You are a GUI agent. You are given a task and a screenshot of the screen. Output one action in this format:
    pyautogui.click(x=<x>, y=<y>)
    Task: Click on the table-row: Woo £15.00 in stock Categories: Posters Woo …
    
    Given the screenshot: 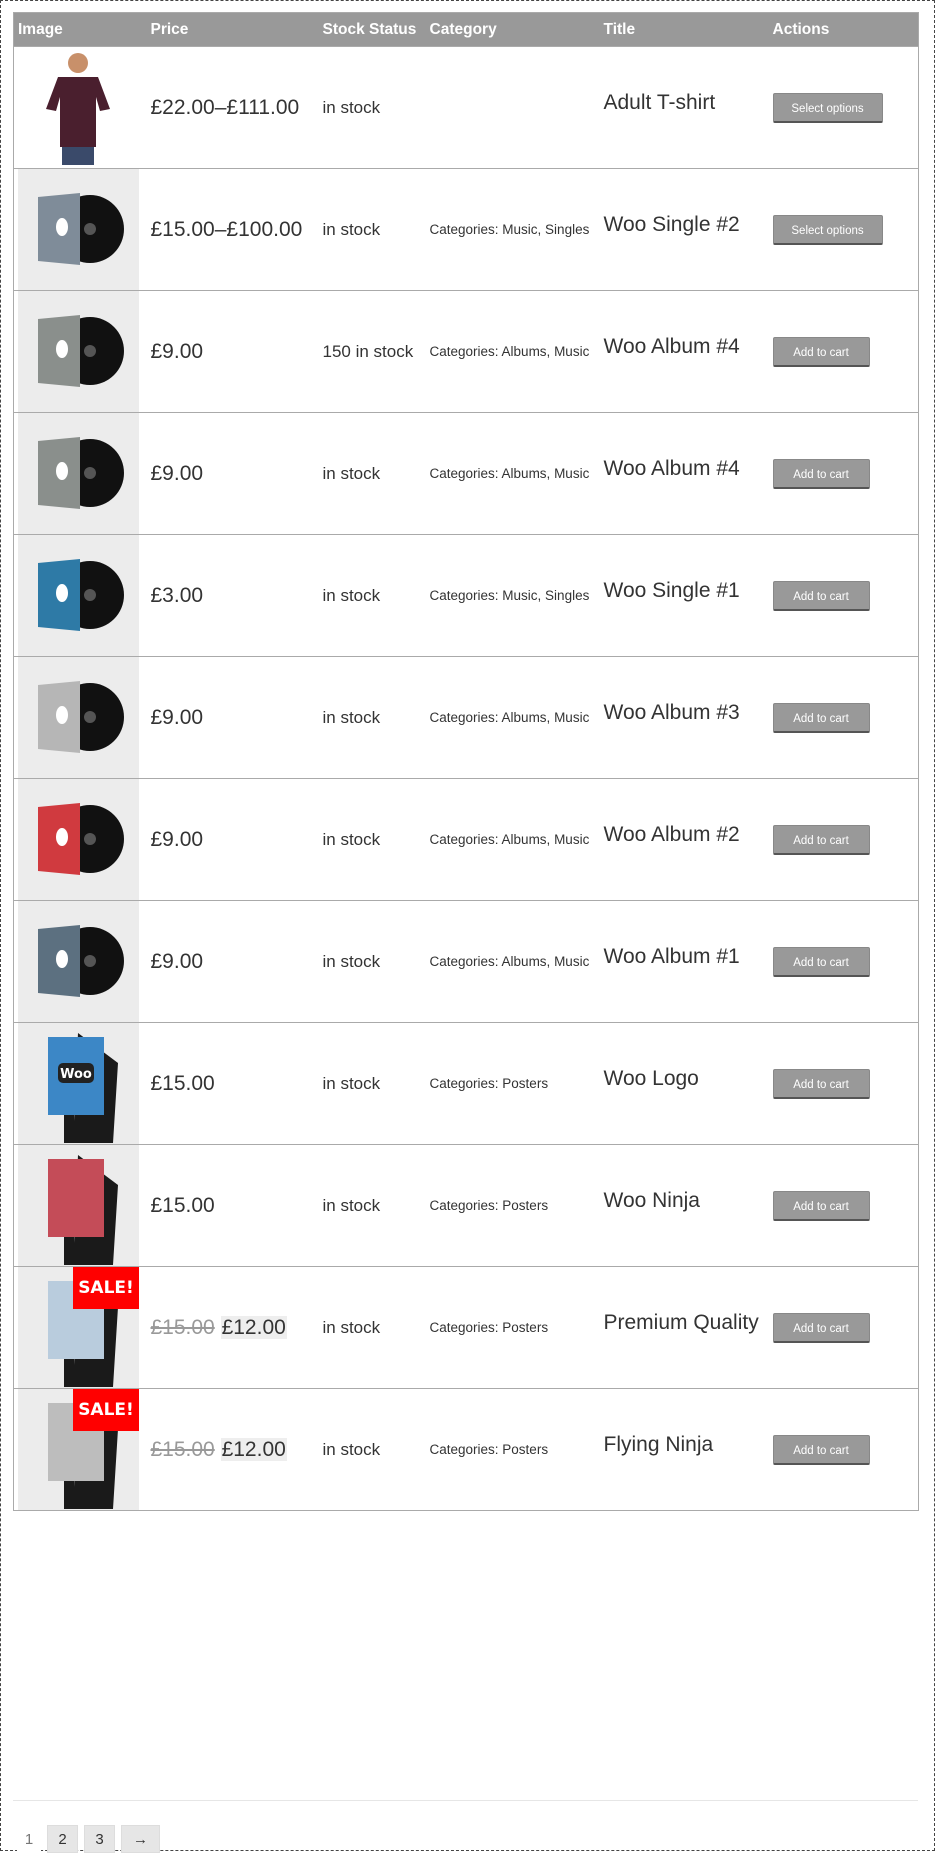 What is the action you would take?
    pyautogui.click(x=466, y=1083)
    